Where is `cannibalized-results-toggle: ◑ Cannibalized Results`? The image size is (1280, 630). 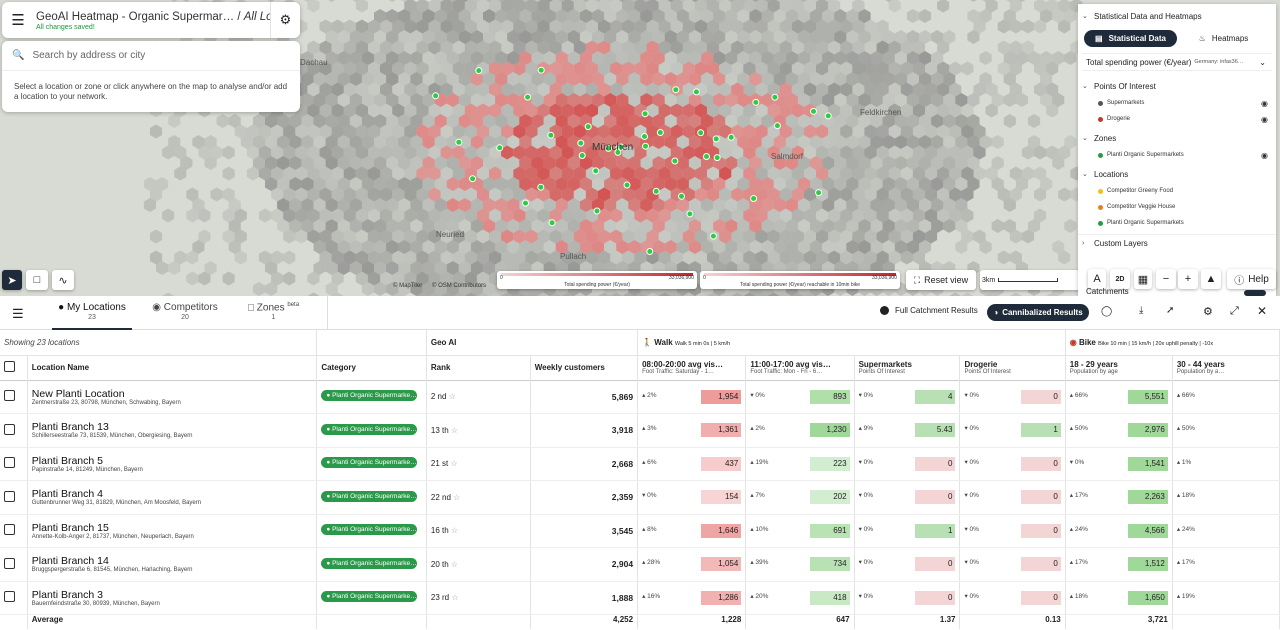
cannibalized-results-toggle: ◑ Cannibalized Results is located at coordinates (1038, 312).